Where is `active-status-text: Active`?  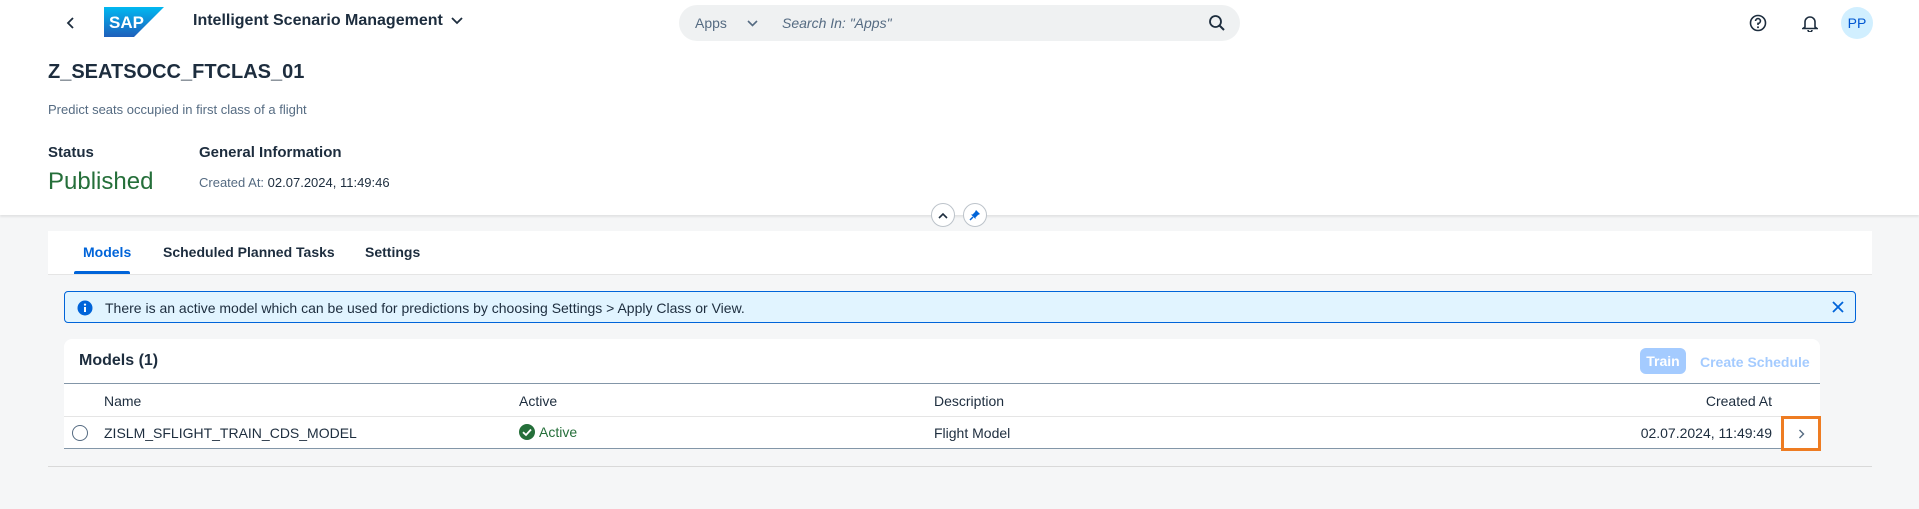 active-status-text: Active is located at coordinates (558, 432).